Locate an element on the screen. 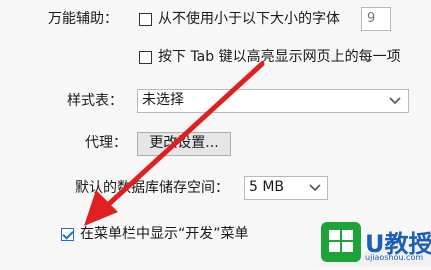  watermark-url: ujiaoshou.com is located at coordinates (394, 257).